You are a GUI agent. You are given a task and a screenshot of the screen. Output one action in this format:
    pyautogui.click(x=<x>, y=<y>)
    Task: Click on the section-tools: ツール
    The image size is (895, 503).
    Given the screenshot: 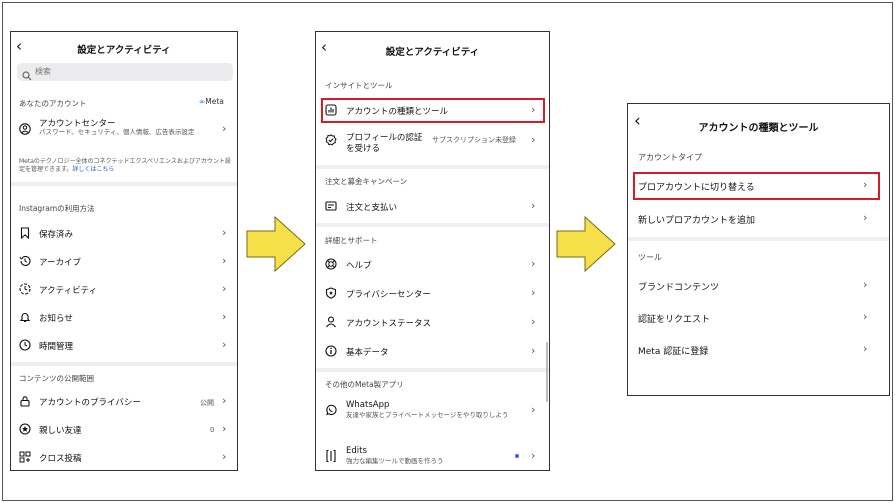 What is the action you would take?
    pyautogui.click(x=650, y=257)
    